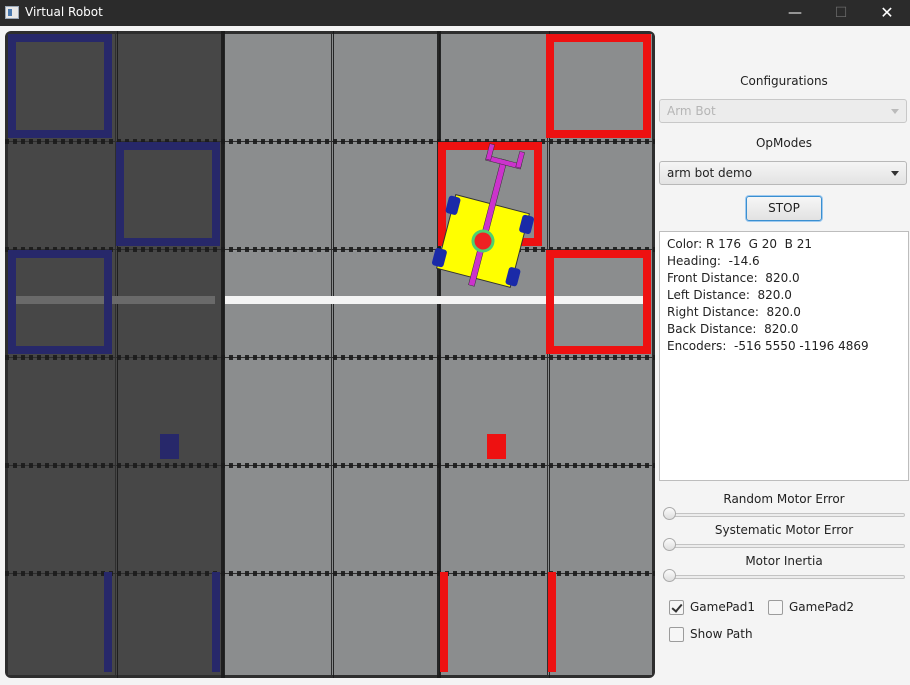 The height and width of the screenshot is (685, 910). What do you see at coordinates (733, 278) in the screenshot?
I see `telemetry-line: Front Distance: 820.0` at bounding box center [733, 278].